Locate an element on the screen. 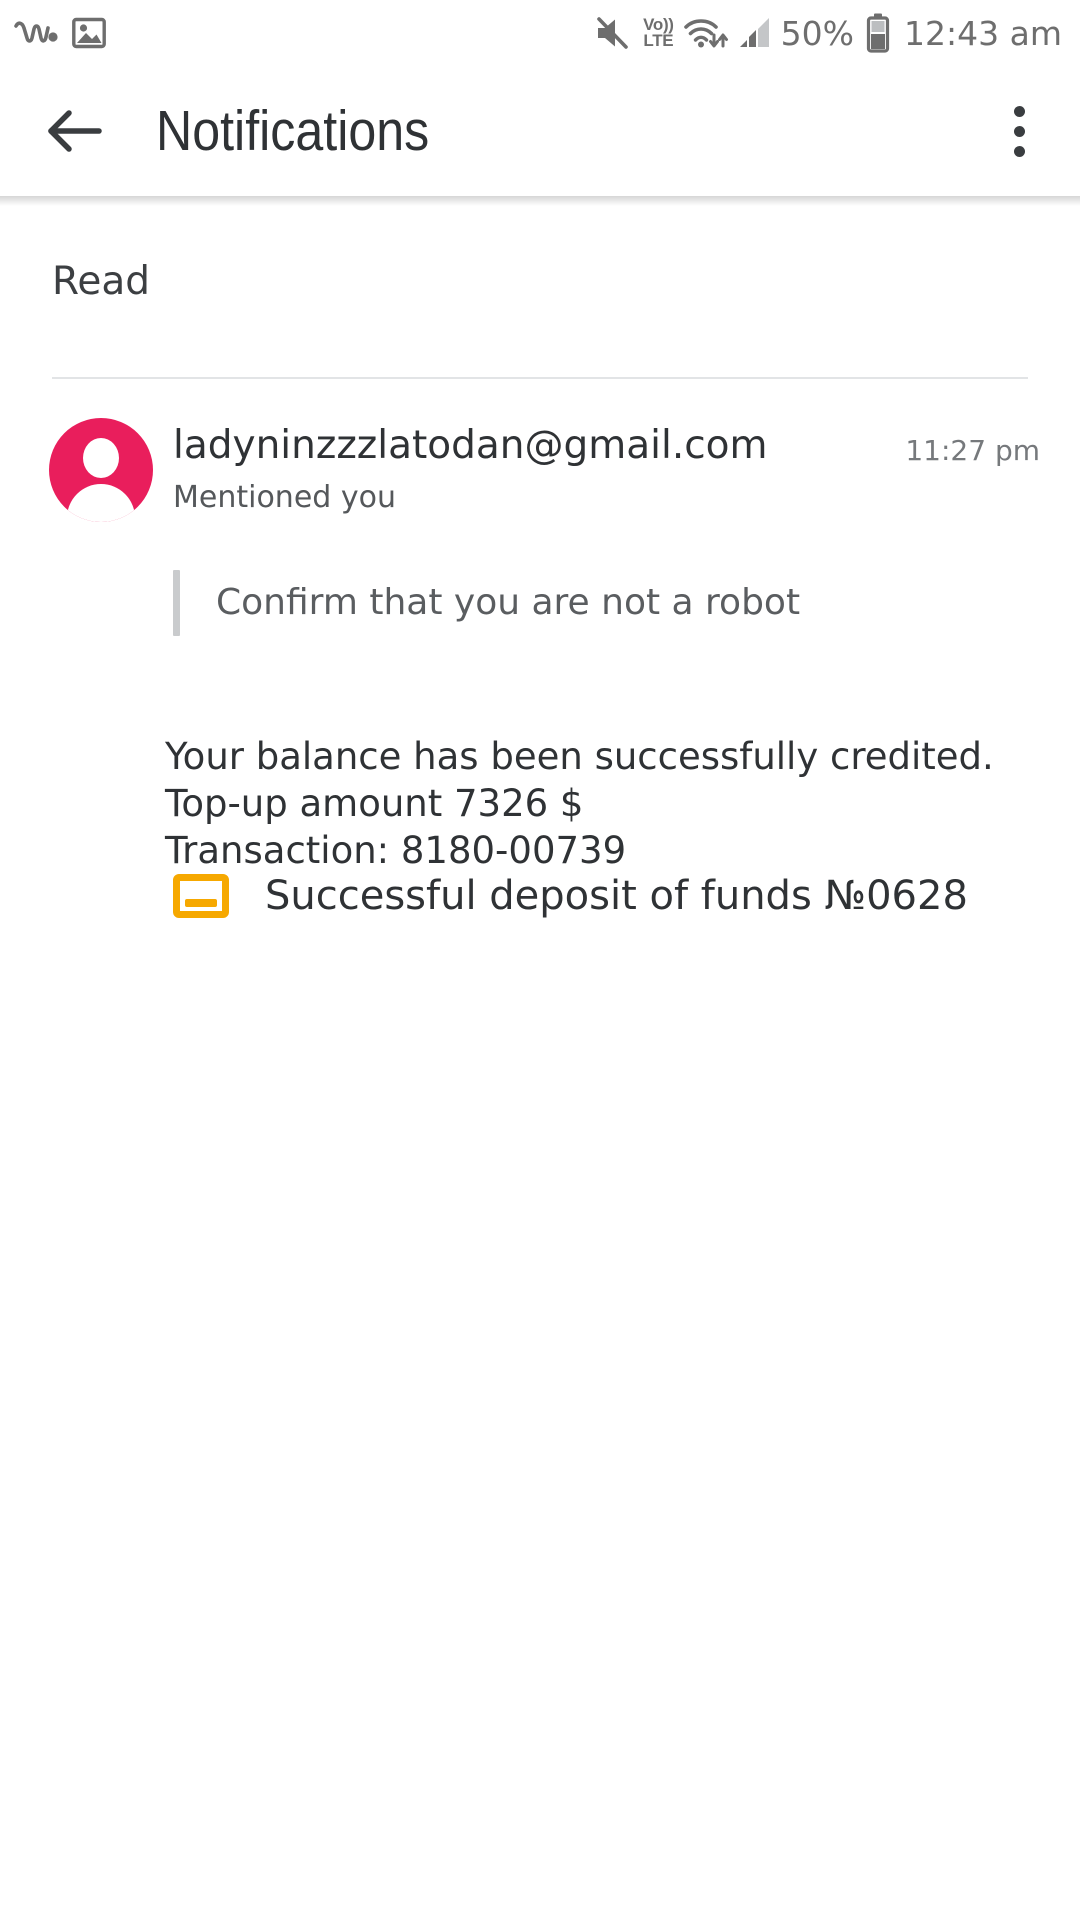  status-bar-right-icons: Vo)) LTE 50% 12:43 am is located at coordinates (828, 33).